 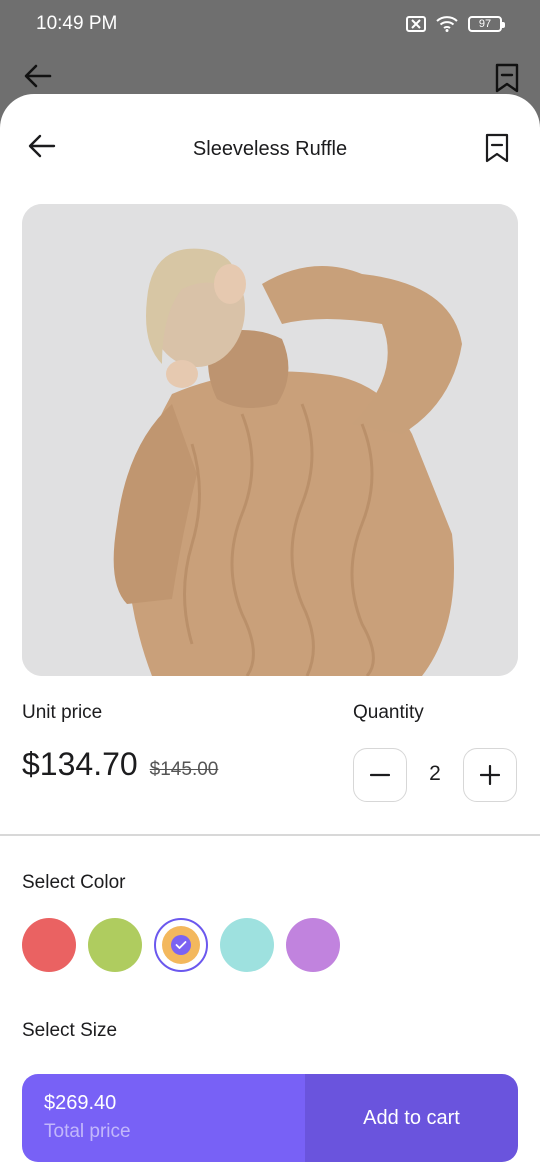 I want to click on old-price: $145.00, so click(x=184, y=769).